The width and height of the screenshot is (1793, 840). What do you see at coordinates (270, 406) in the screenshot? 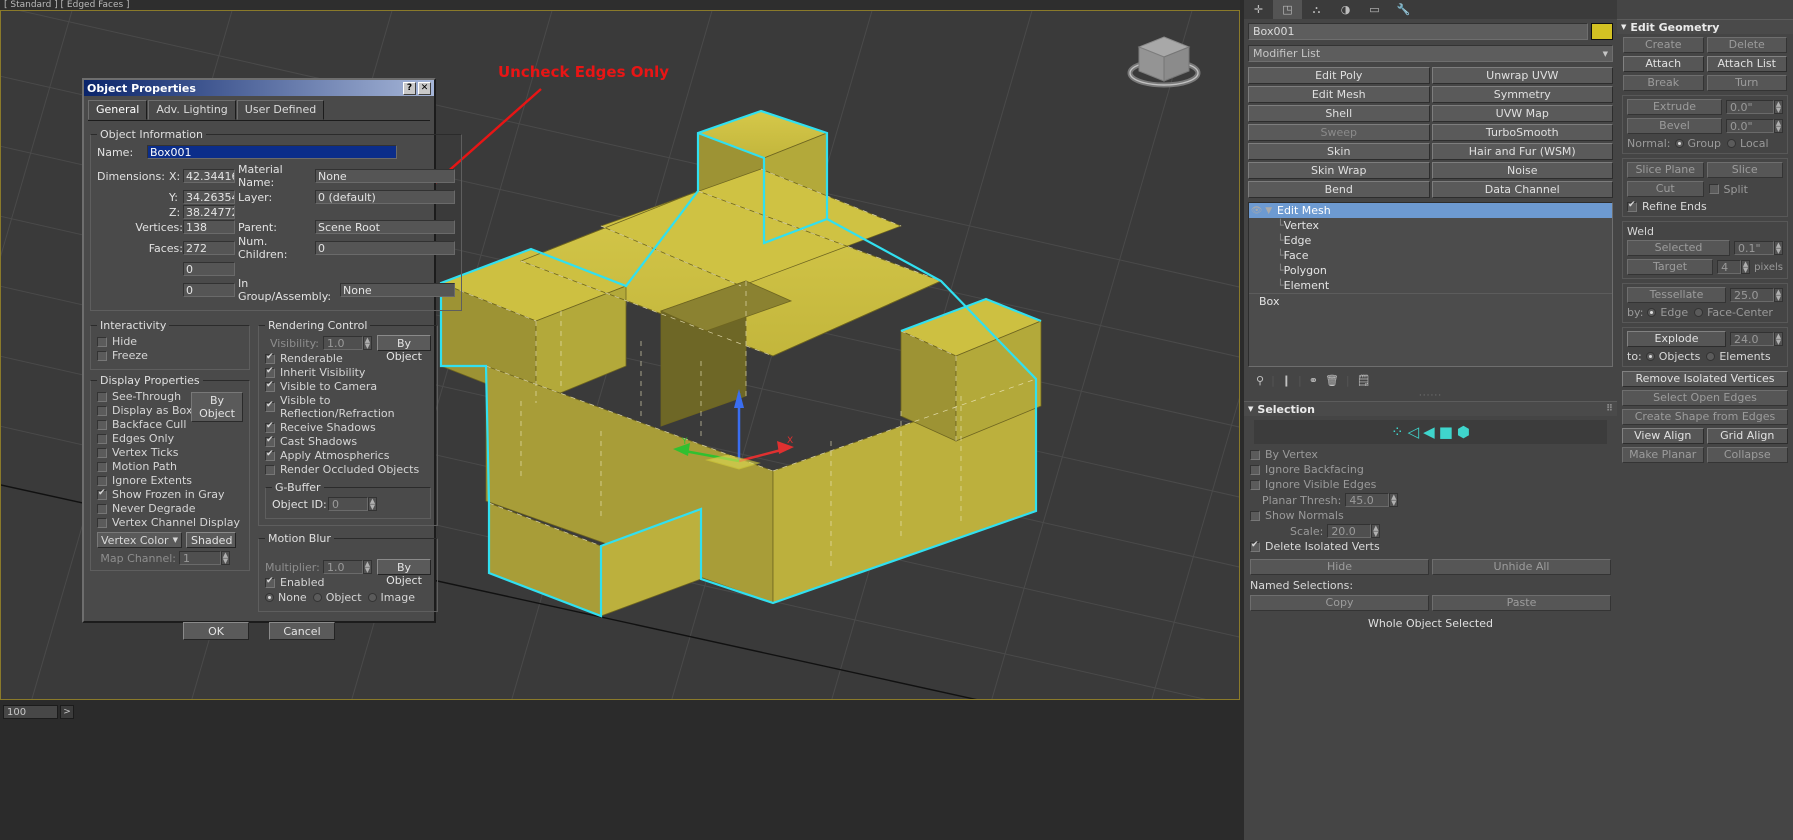
I see `visible-to-reflection-checkbox` at bounding box center [270, 406].